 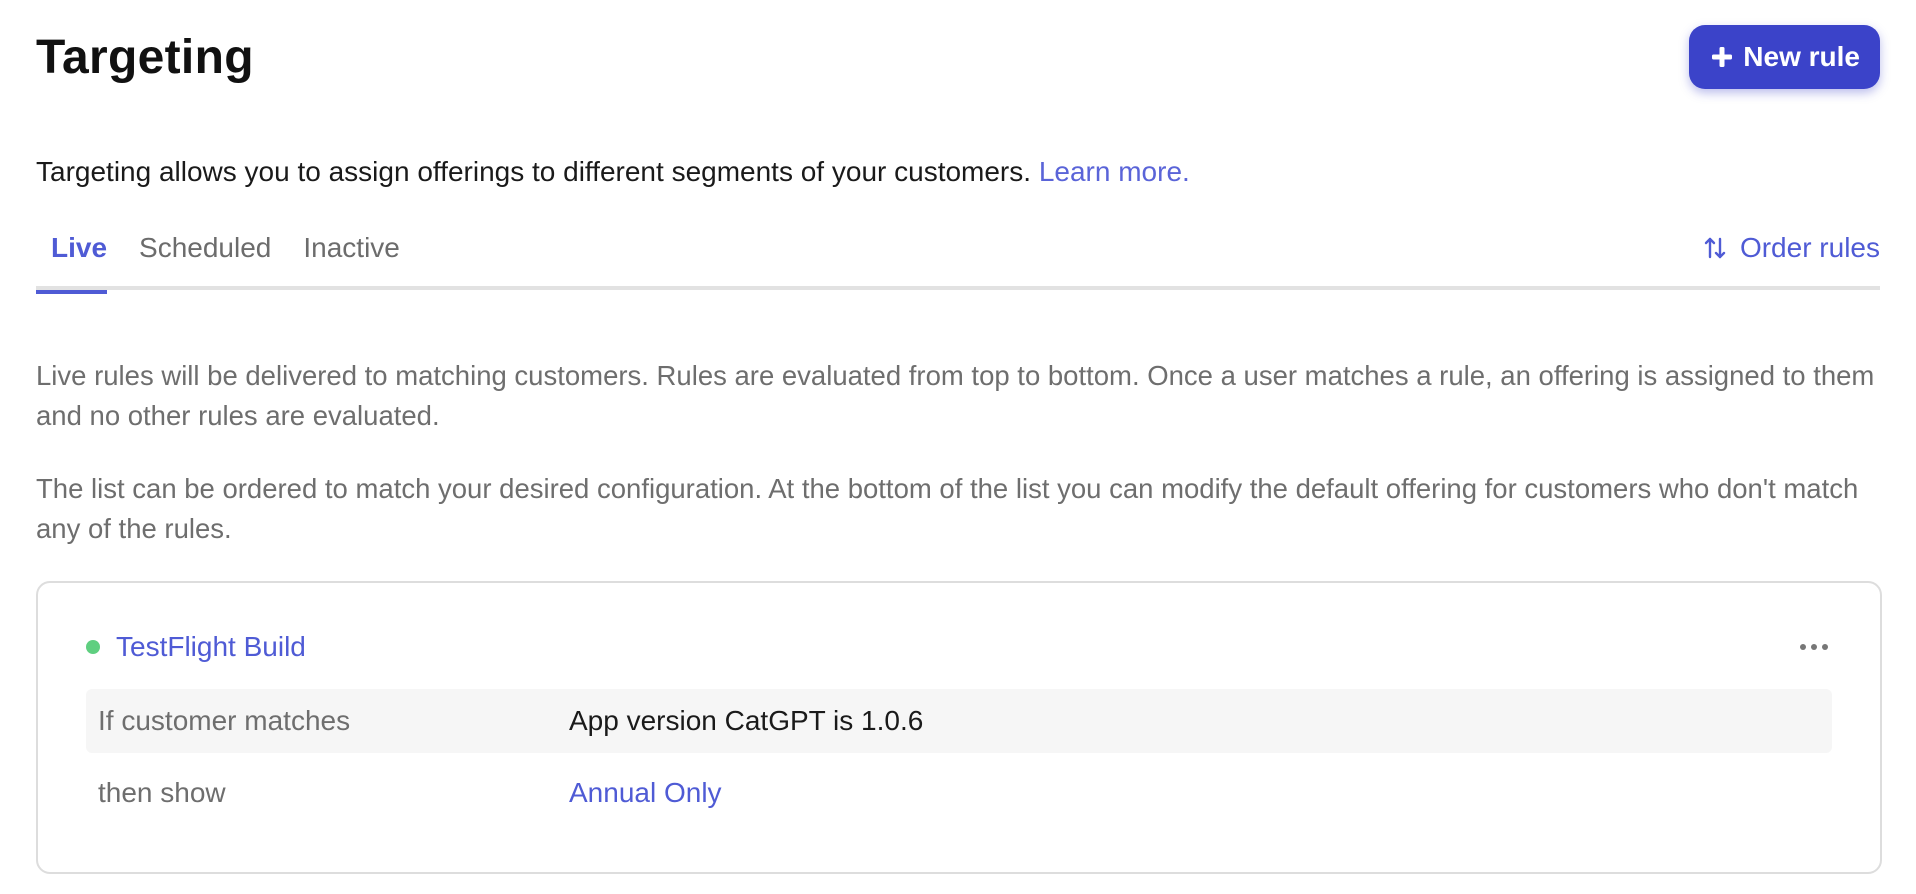 What do you see at coordinates (211, 647) in the screenshot?
I see `rule-name-link: TestFlight Build` at bounding box center [211, 647].